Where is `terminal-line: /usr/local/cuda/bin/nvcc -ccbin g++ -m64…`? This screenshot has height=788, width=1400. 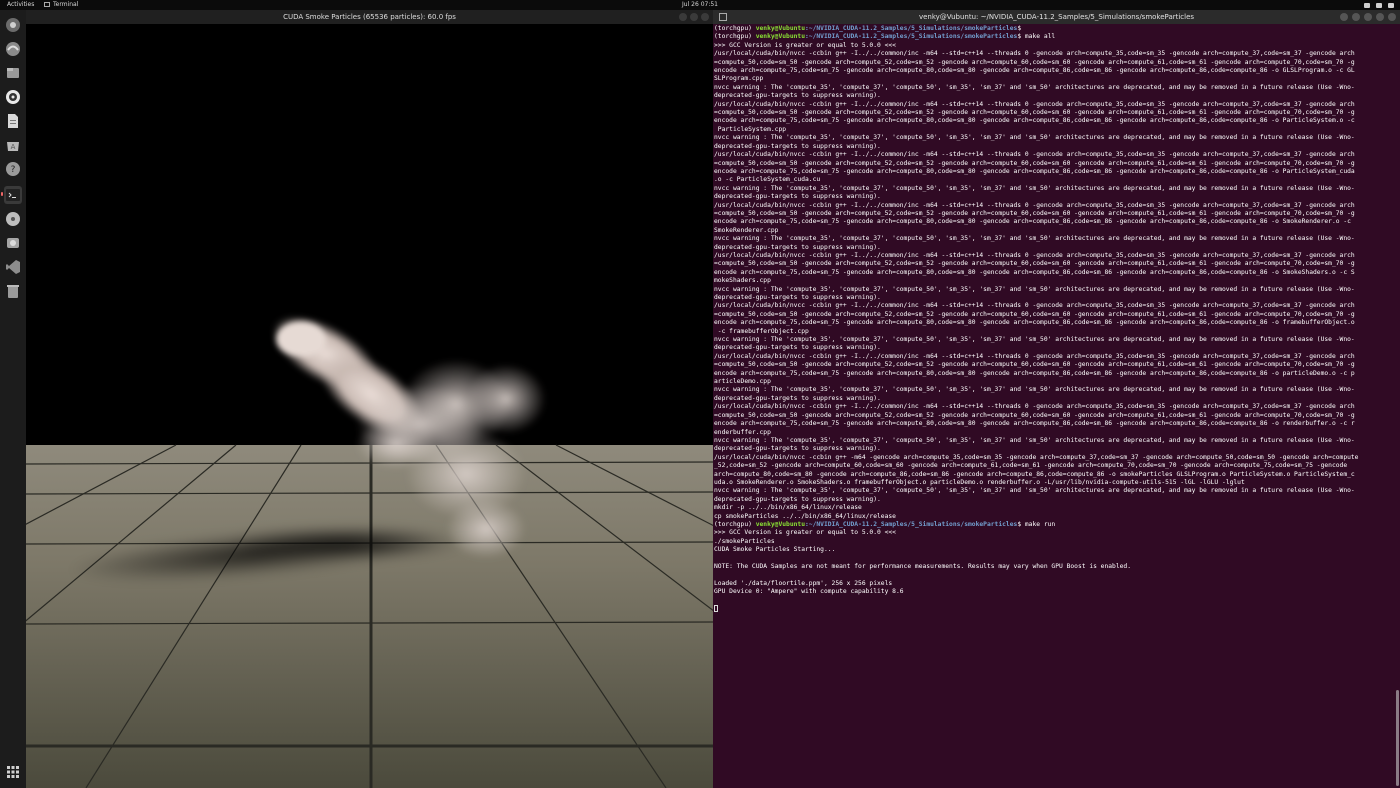 terminal-line: /usr/local/cuda/bin/nvcc -ccbin g++ -m64… is located at coordinates (1036, 457).